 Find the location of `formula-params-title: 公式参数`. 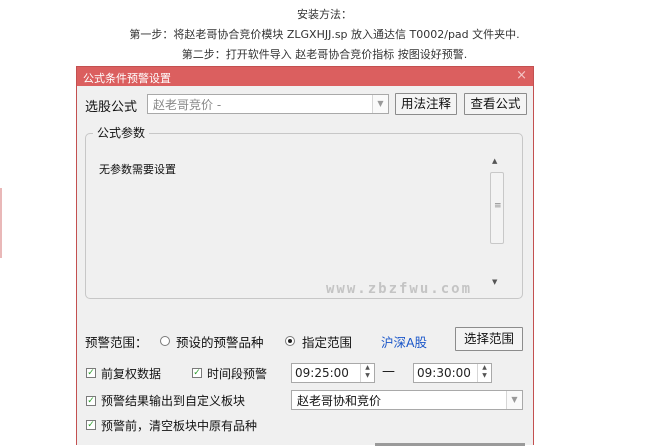

formula-params-title: 公式参数 is located at coordinates (121, 132).